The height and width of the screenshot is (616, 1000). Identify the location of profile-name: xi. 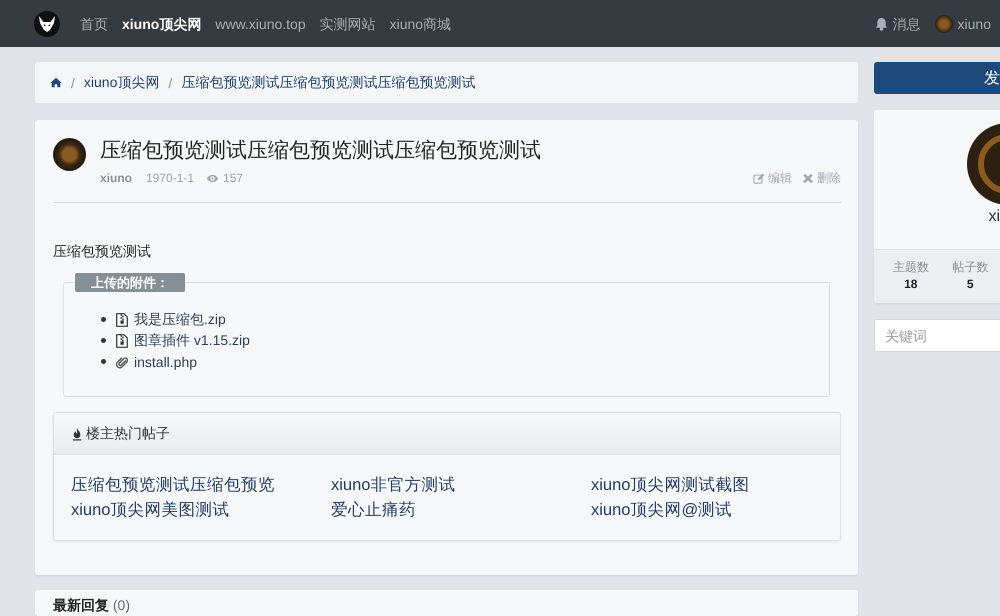
(994, 217).